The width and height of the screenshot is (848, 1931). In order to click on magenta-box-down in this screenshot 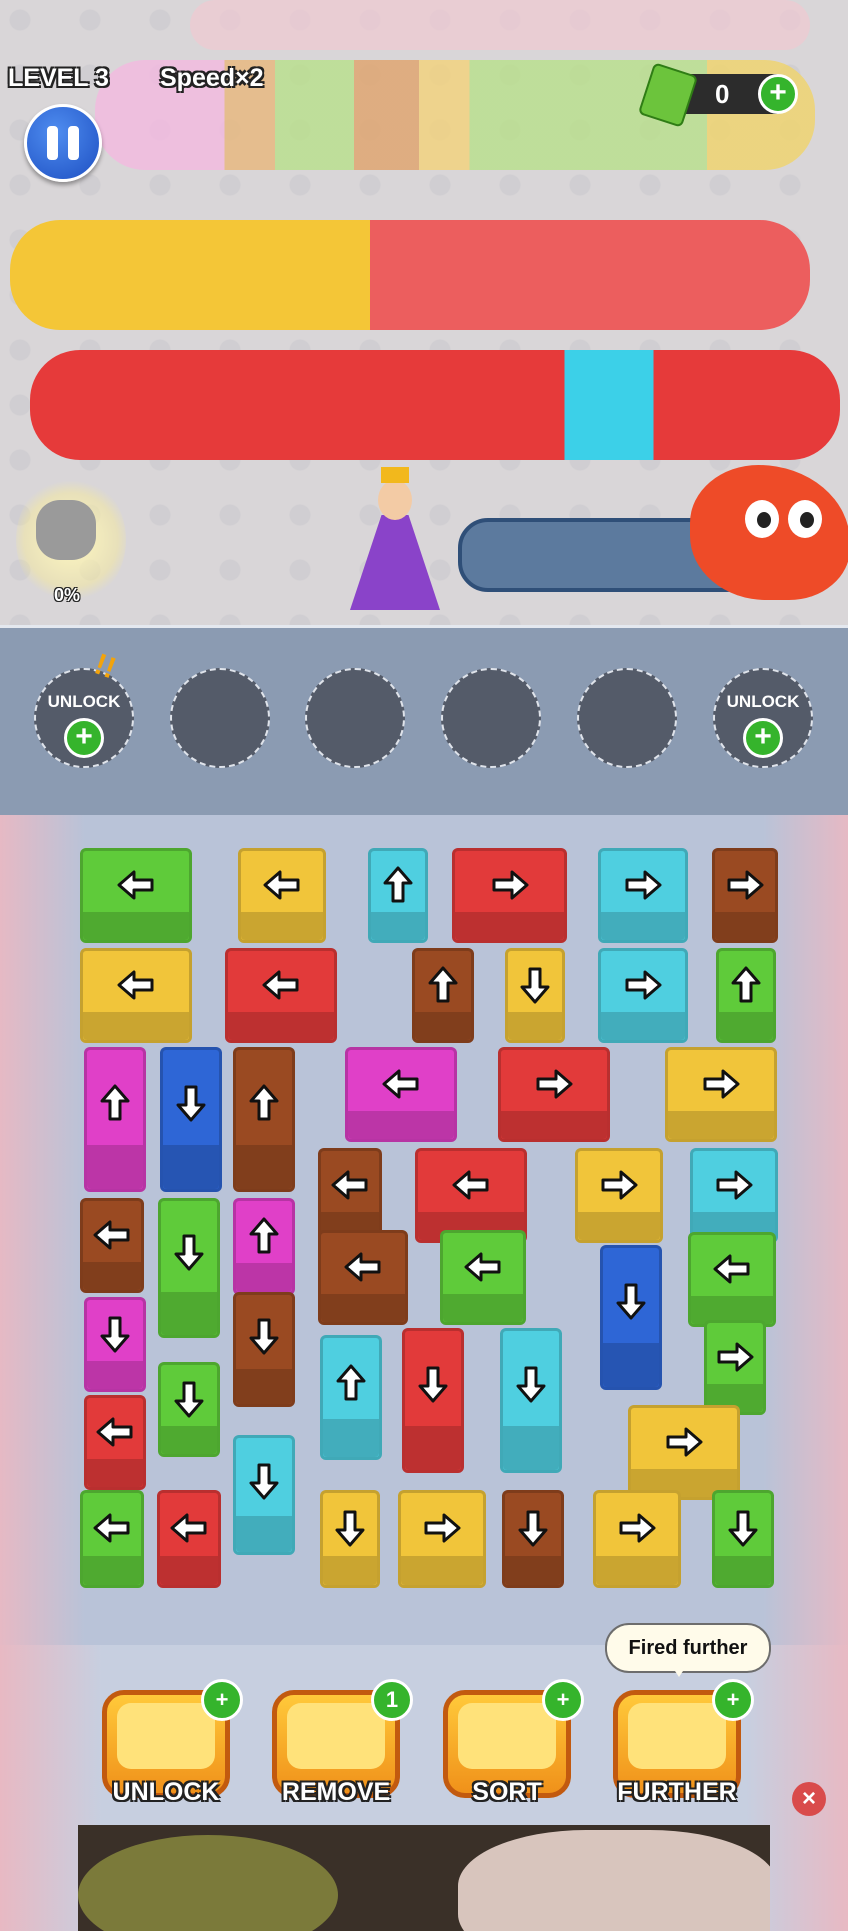, I will do `click(115, 1344)`.